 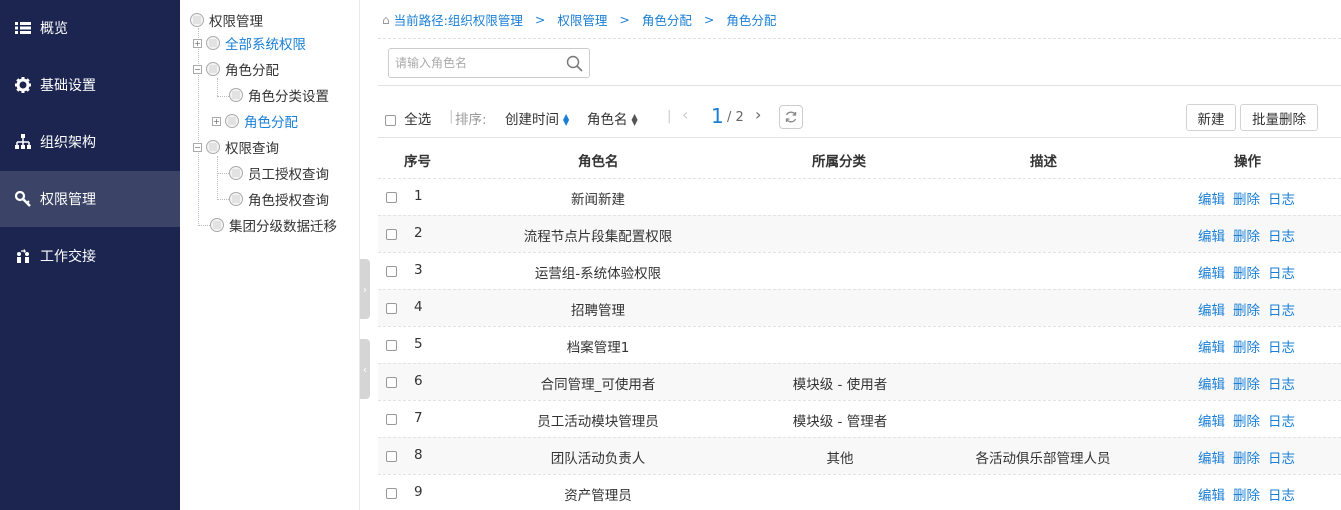 What do you see at coordinates (859, 196) in the screenshot?
I see `table-row: 1 新闻新建 编辑 删除 日志` at bounding box center [859, 196].